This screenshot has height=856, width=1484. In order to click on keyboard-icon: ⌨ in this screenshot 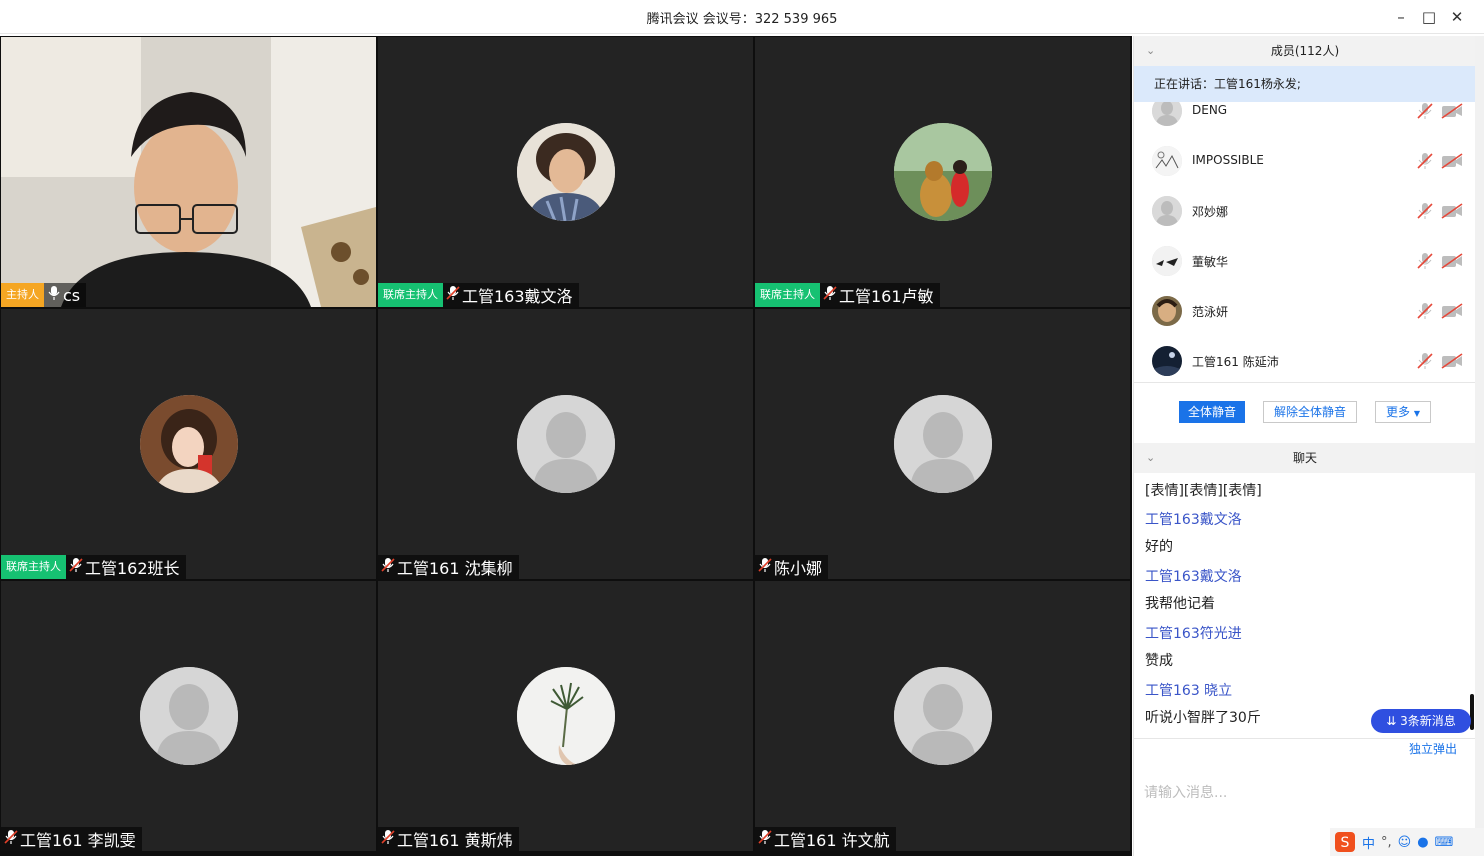, I will do `click(1444, 842)`.